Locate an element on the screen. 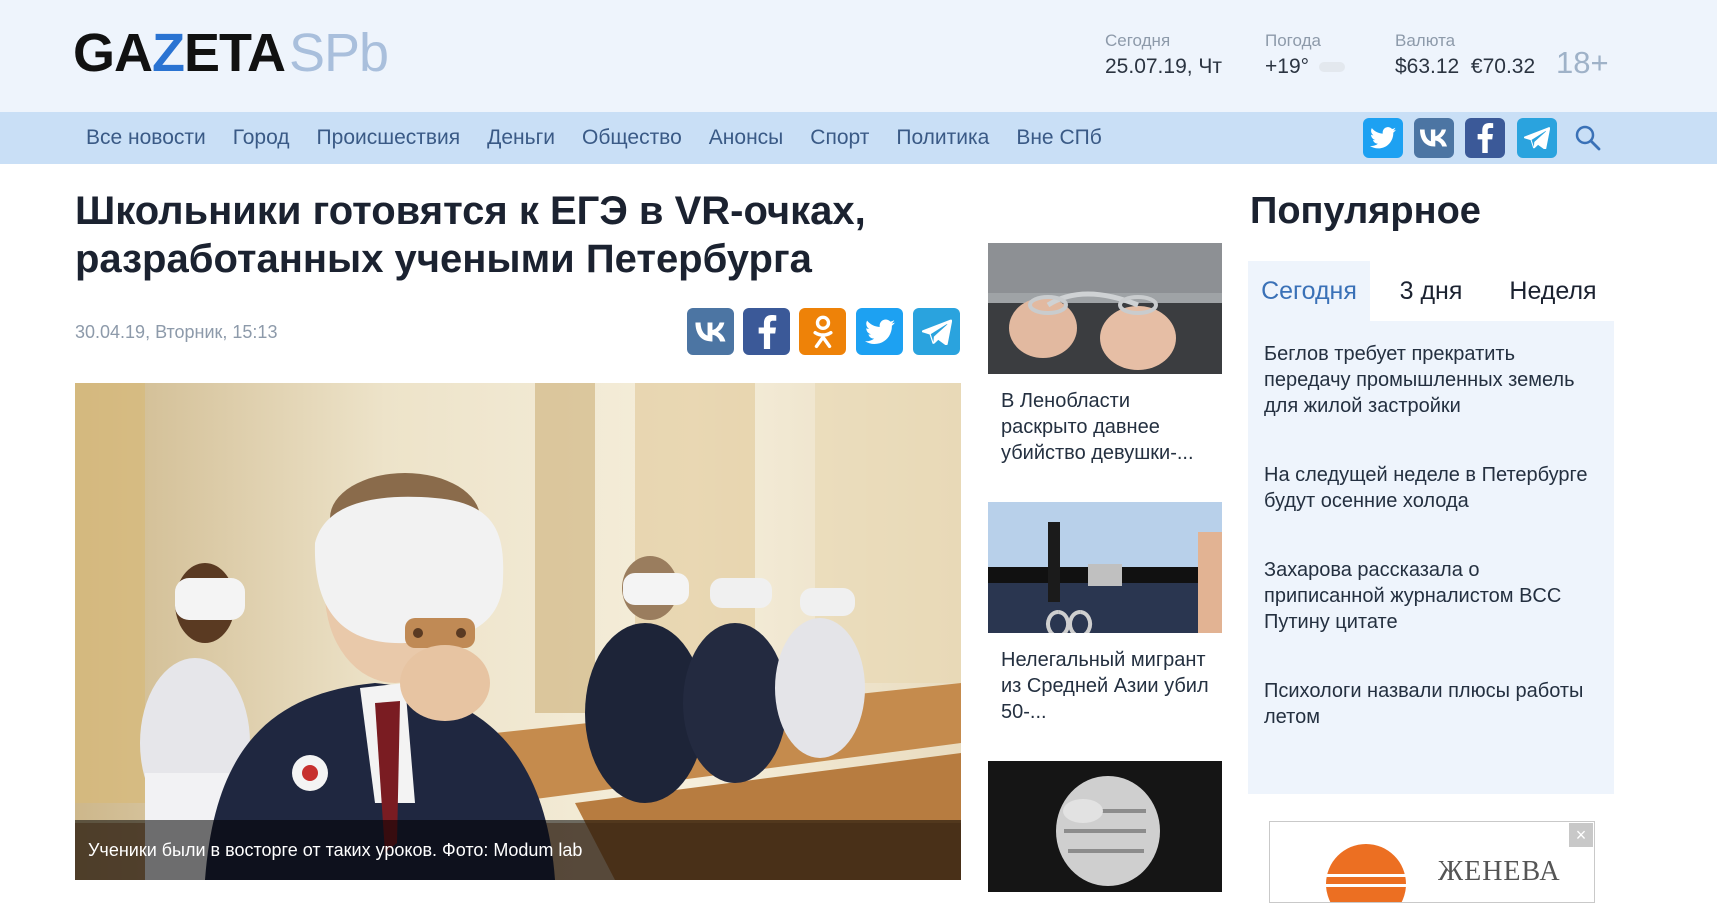 The height and width of the screenshot is (903, 1717). logo-text-z: Z is located at coordinates (168, 53).